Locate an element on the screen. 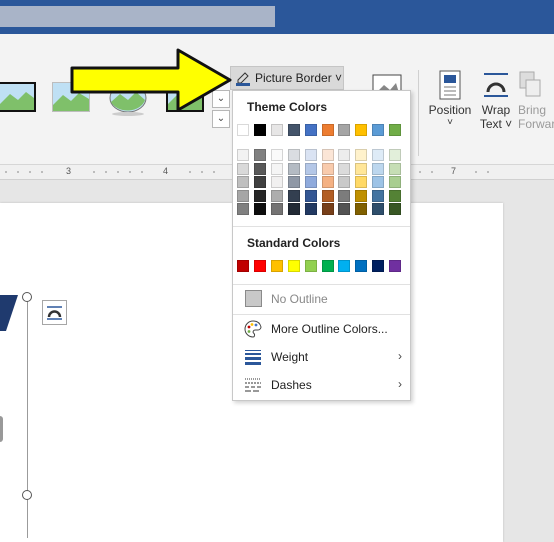 The height and width of the screenshot is (542, 554). theme-colors-header: Theme Colors is located at coordinates (287, 107).